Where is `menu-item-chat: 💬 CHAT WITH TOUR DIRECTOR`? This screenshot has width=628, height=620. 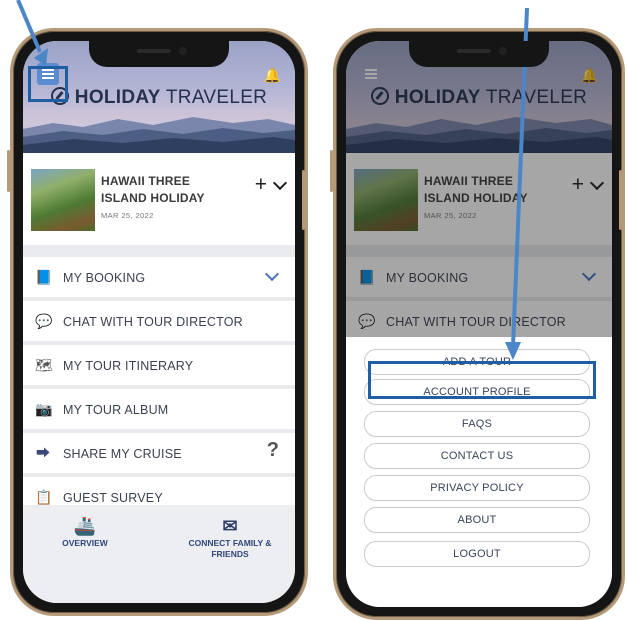
menu-item-chat: 💬 CHAT WITH TOUR DIRECTOR is located at coordinates (159, 321).